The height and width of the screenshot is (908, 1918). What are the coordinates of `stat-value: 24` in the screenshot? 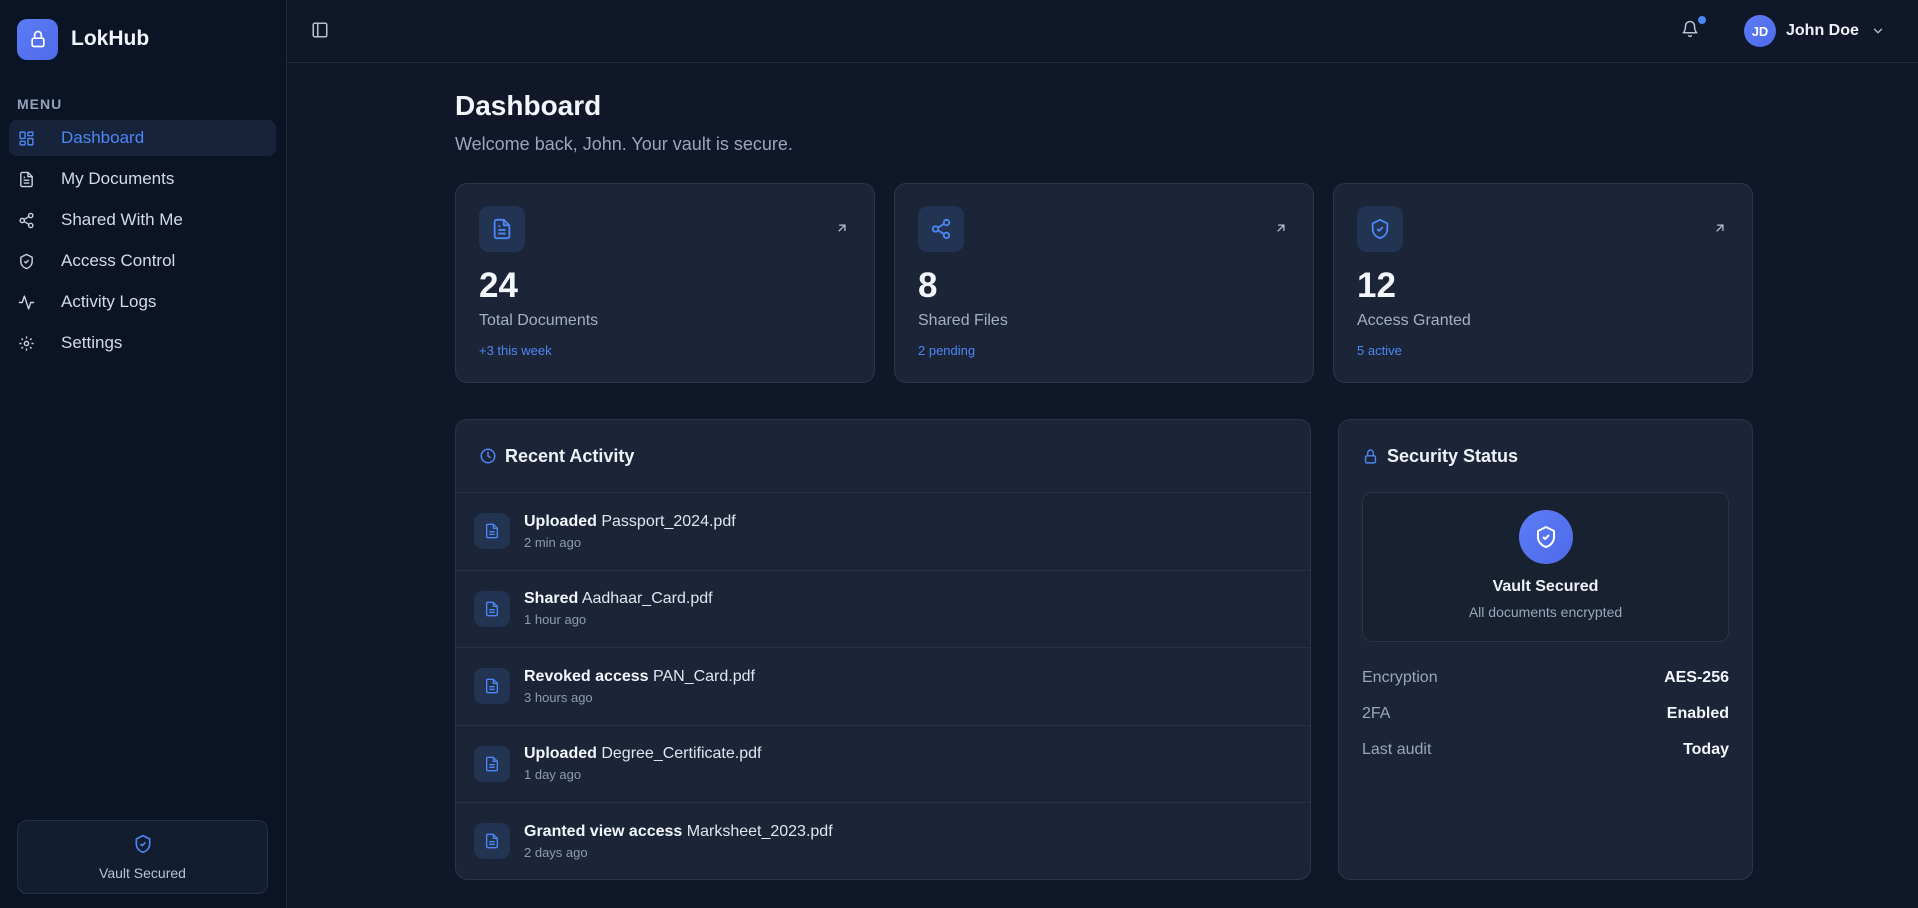 It's located at (498, 285).